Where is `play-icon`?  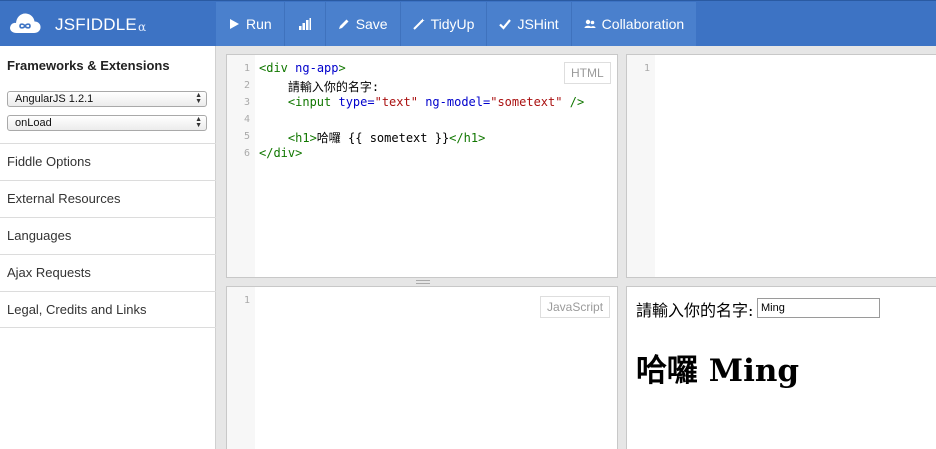 play-icon is located at coordinates (234, 24).